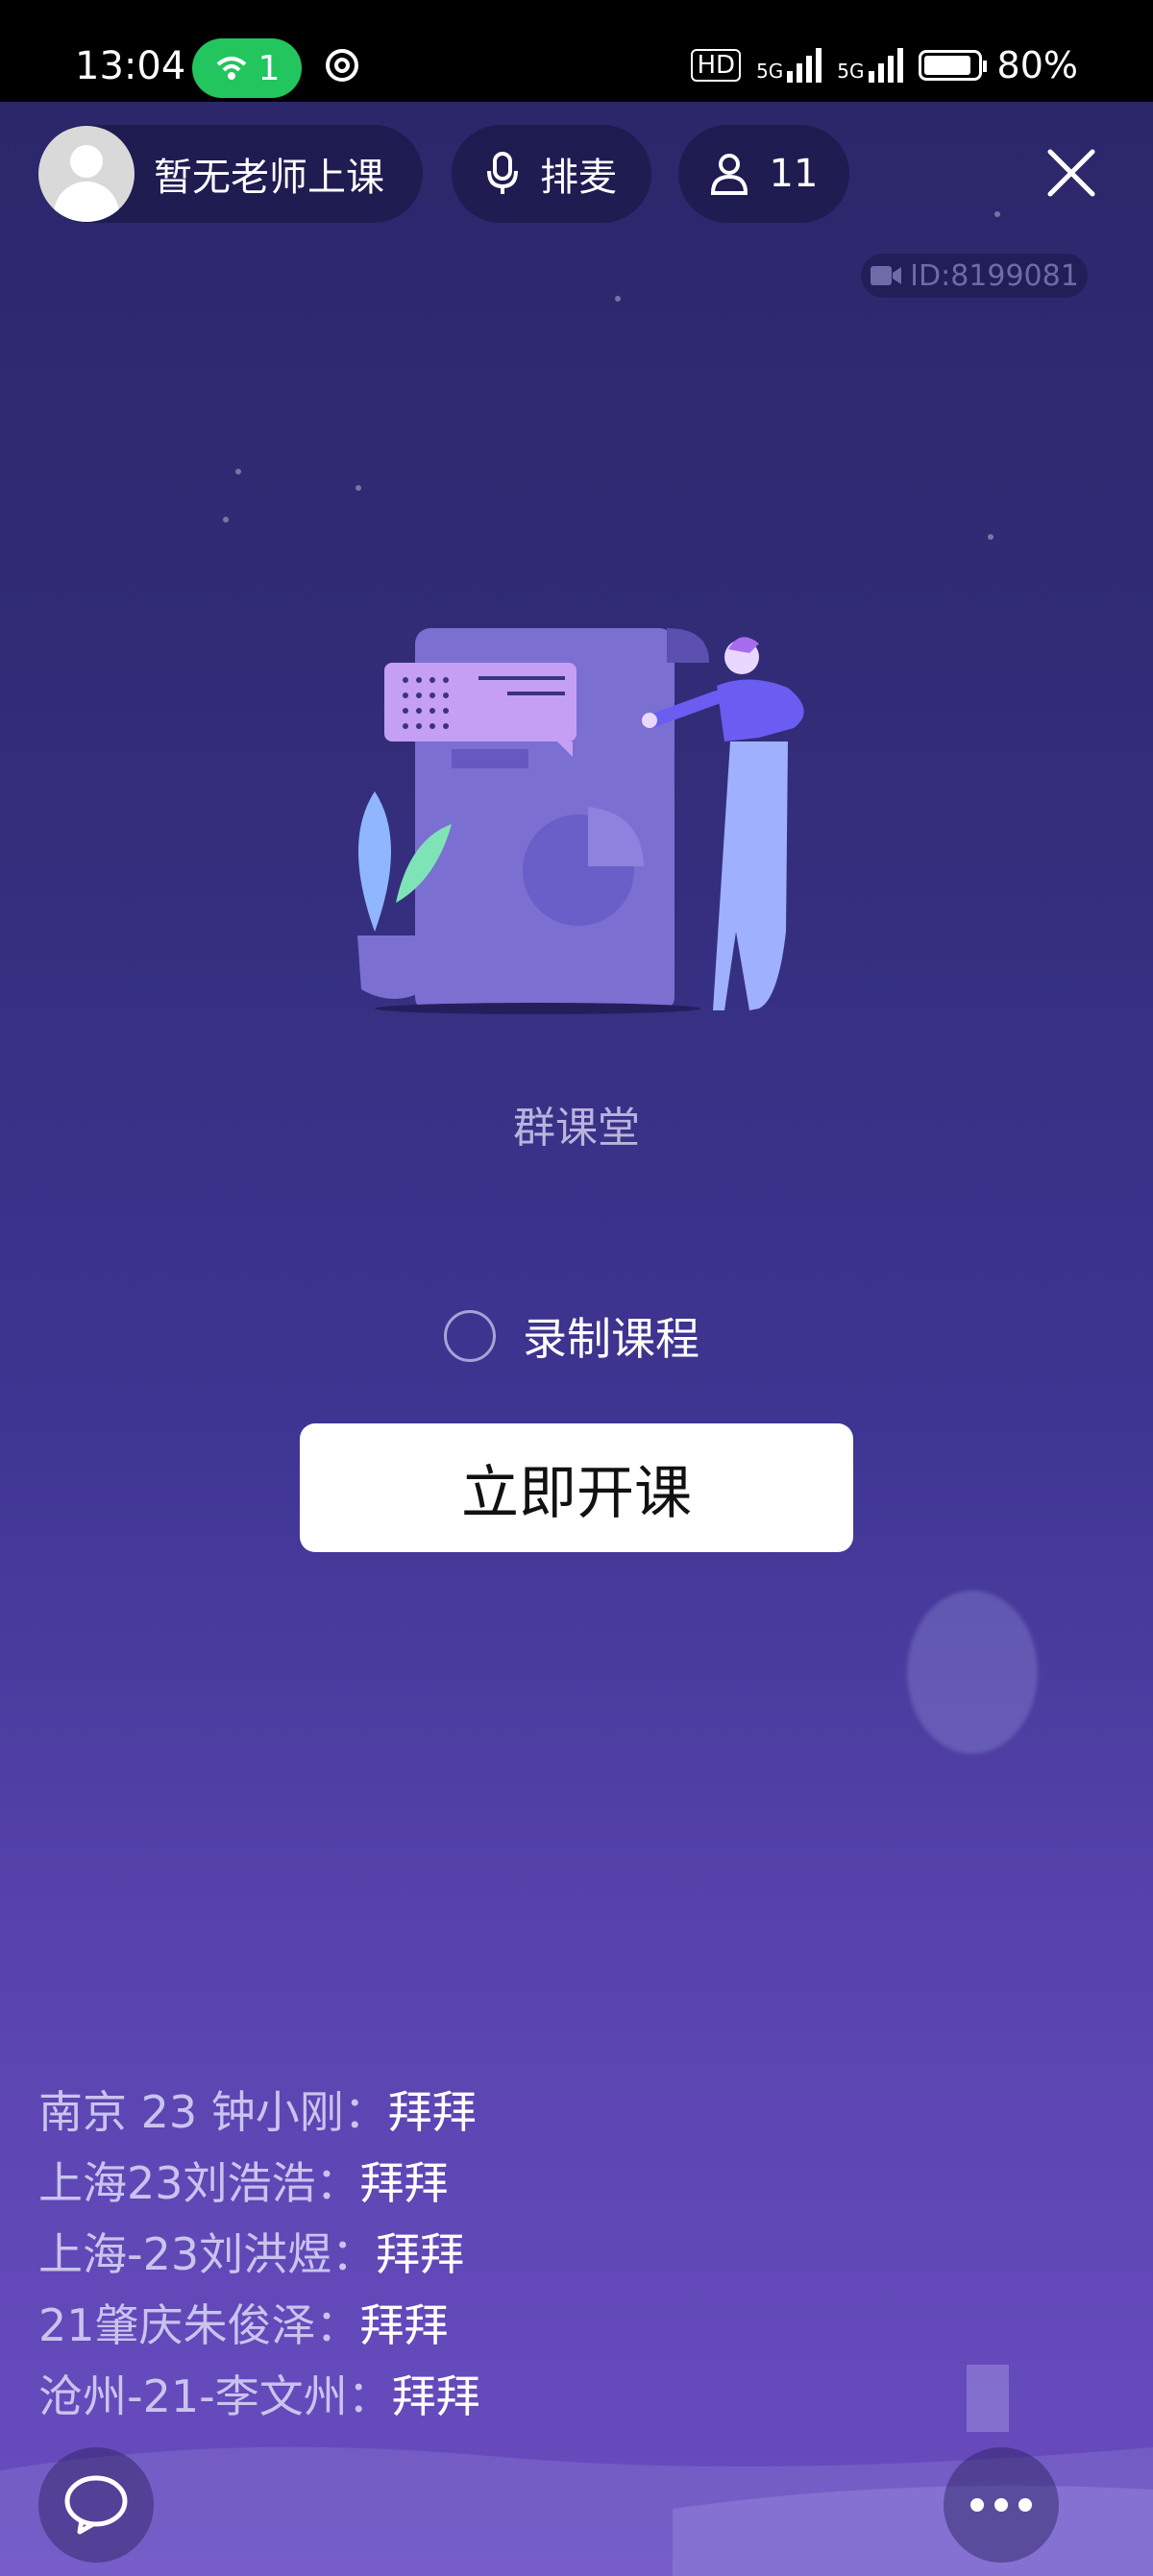  I want to click on chat-sender: 上海-23刘洪煜：, so click(207, 2254).